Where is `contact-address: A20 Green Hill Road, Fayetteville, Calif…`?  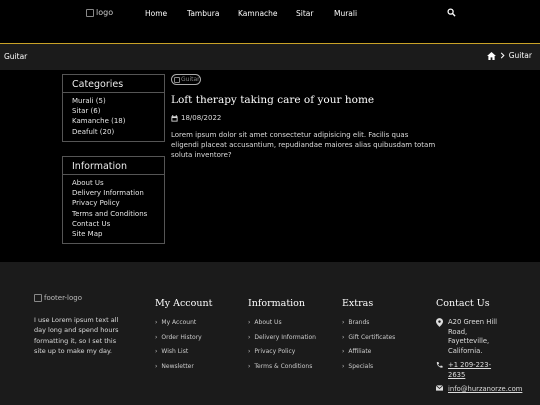
contact-address: A20 Green Hill Road, Fayetteville, Calif… is located at coordinates (484, 337).